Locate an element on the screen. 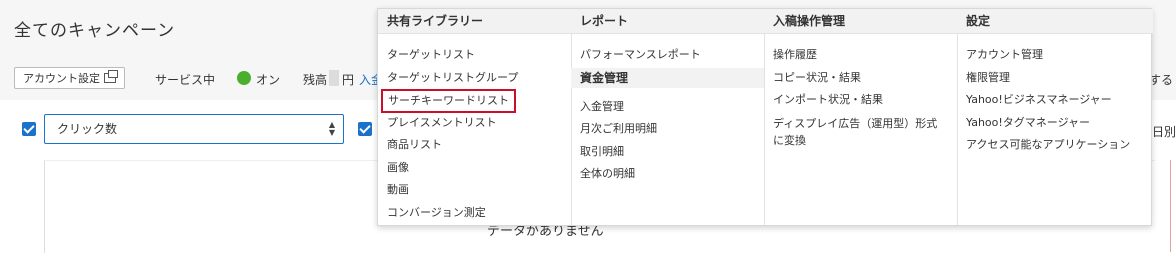  menu-item-accessible-applications: アクセス可能なアプリケーション is located at coordinates (1055, 145).